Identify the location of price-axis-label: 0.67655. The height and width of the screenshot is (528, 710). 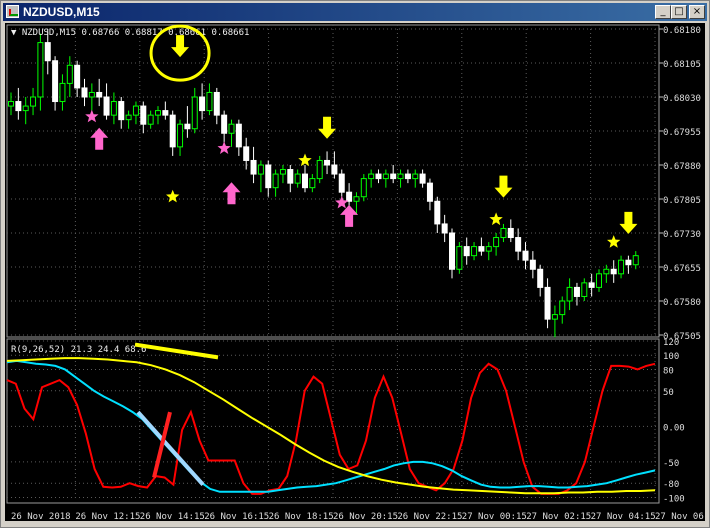
(682, 269).